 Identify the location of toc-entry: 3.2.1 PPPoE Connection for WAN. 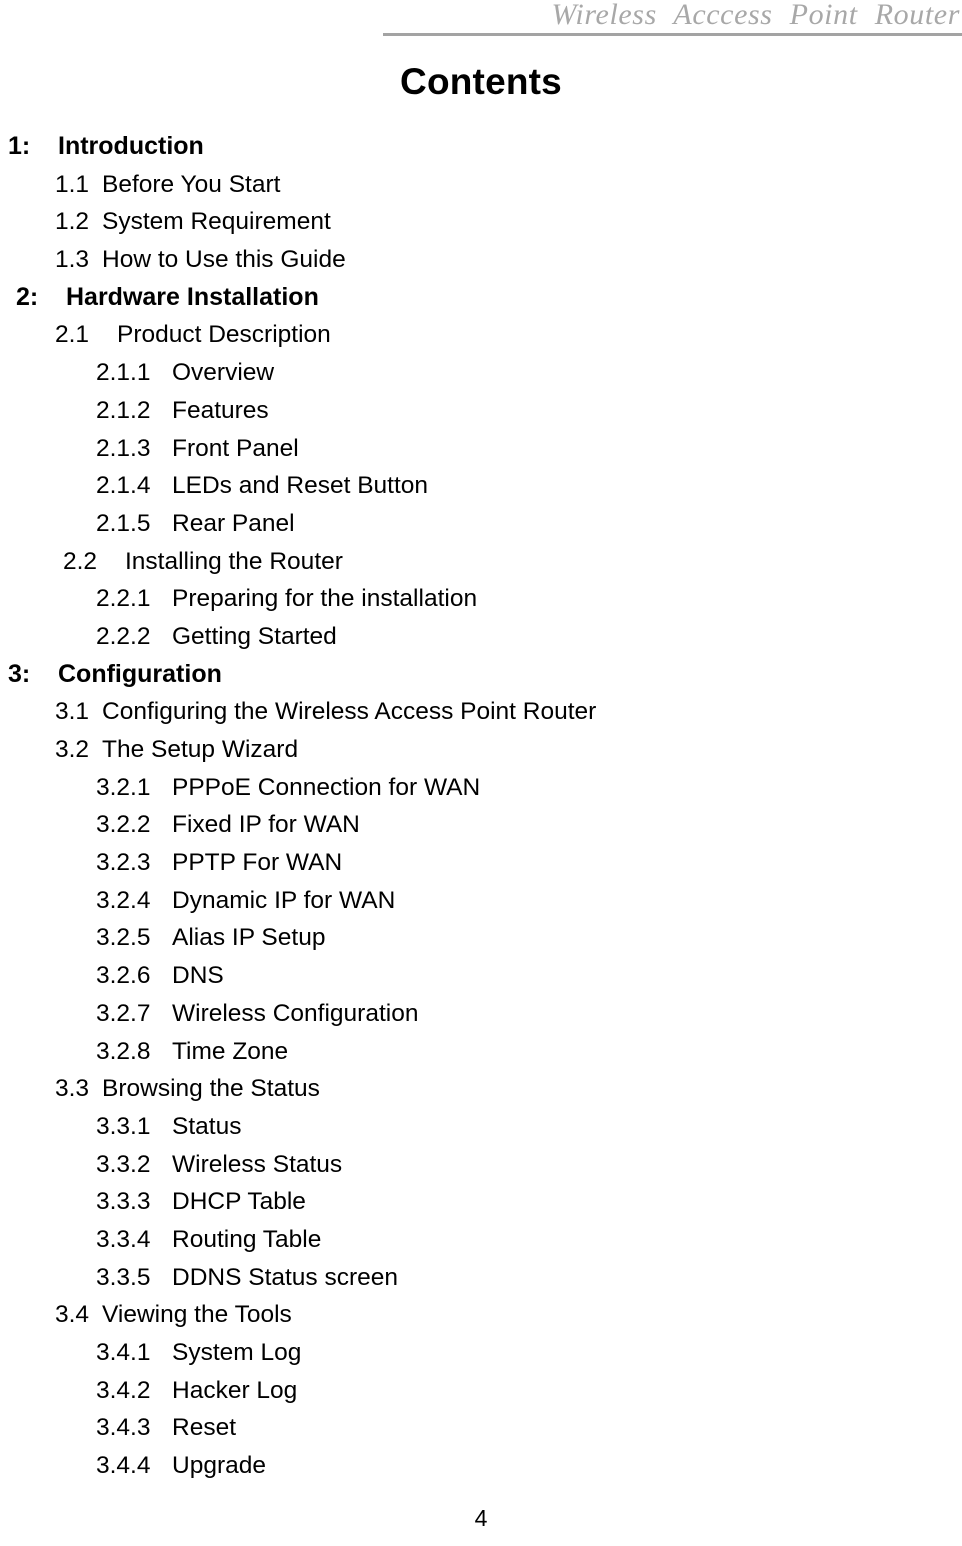
(481, 788).